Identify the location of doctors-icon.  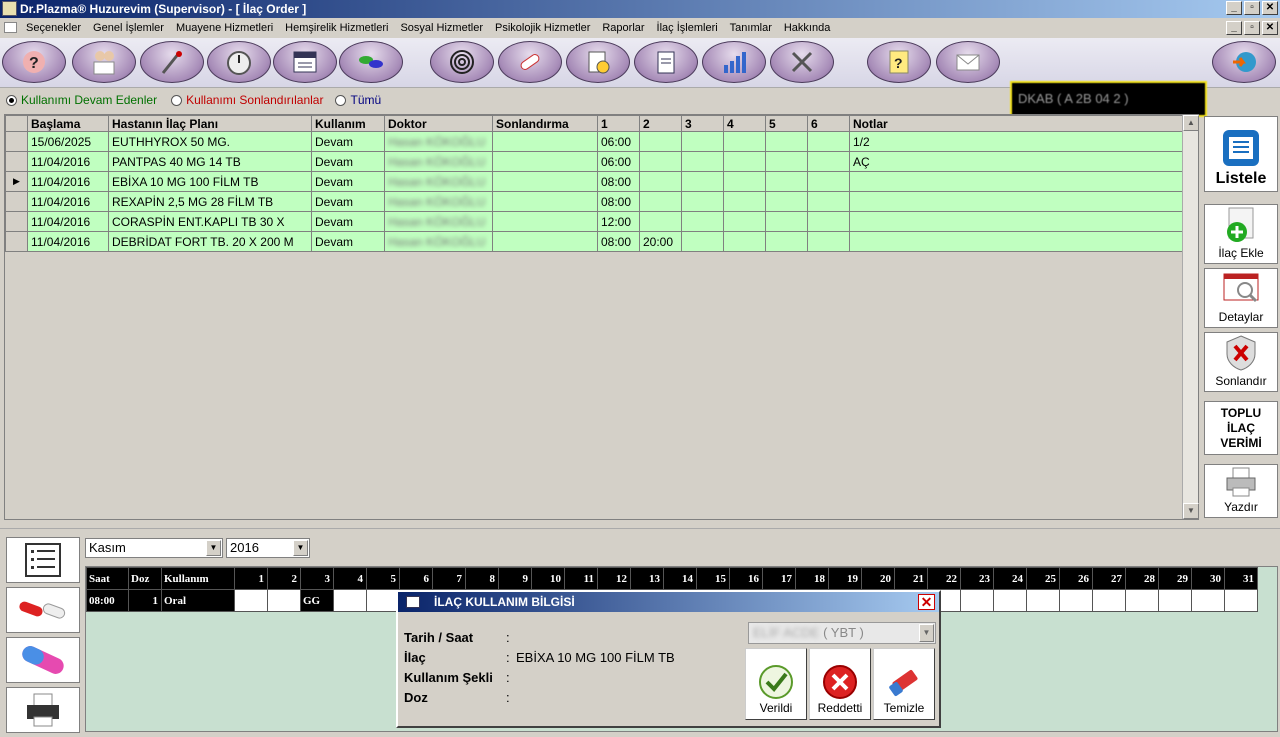
(104, 62).